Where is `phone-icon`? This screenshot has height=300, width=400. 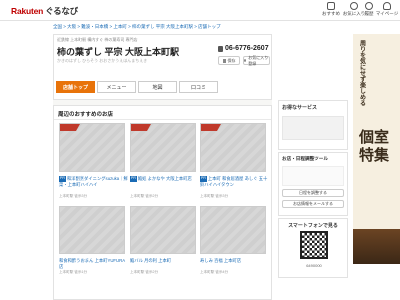 phone-icon is located at coordinates (220, 49).